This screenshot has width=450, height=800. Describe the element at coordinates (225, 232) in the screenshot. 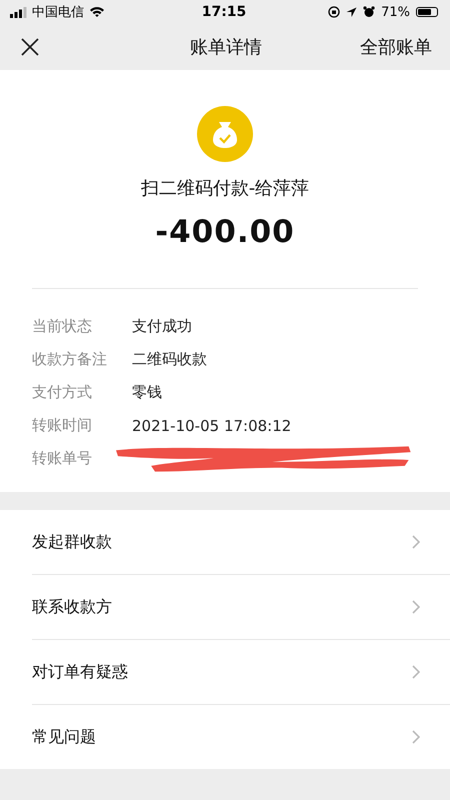

I see `bill-amount: -400.00` at that location.